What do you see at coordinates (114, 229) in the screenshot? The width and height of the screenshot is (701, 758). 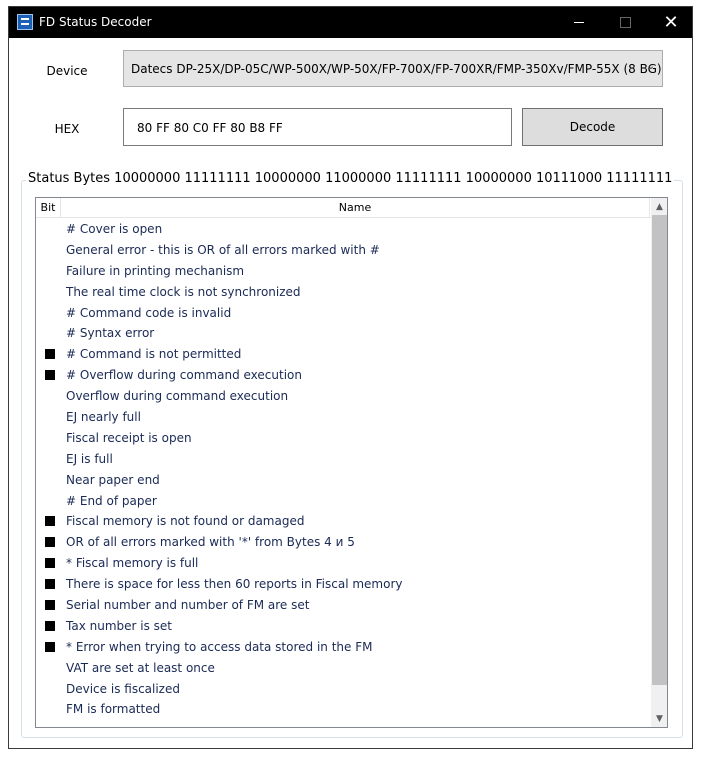 I see `list-item-name: # Cover is open` at bounding box center [114, 229].